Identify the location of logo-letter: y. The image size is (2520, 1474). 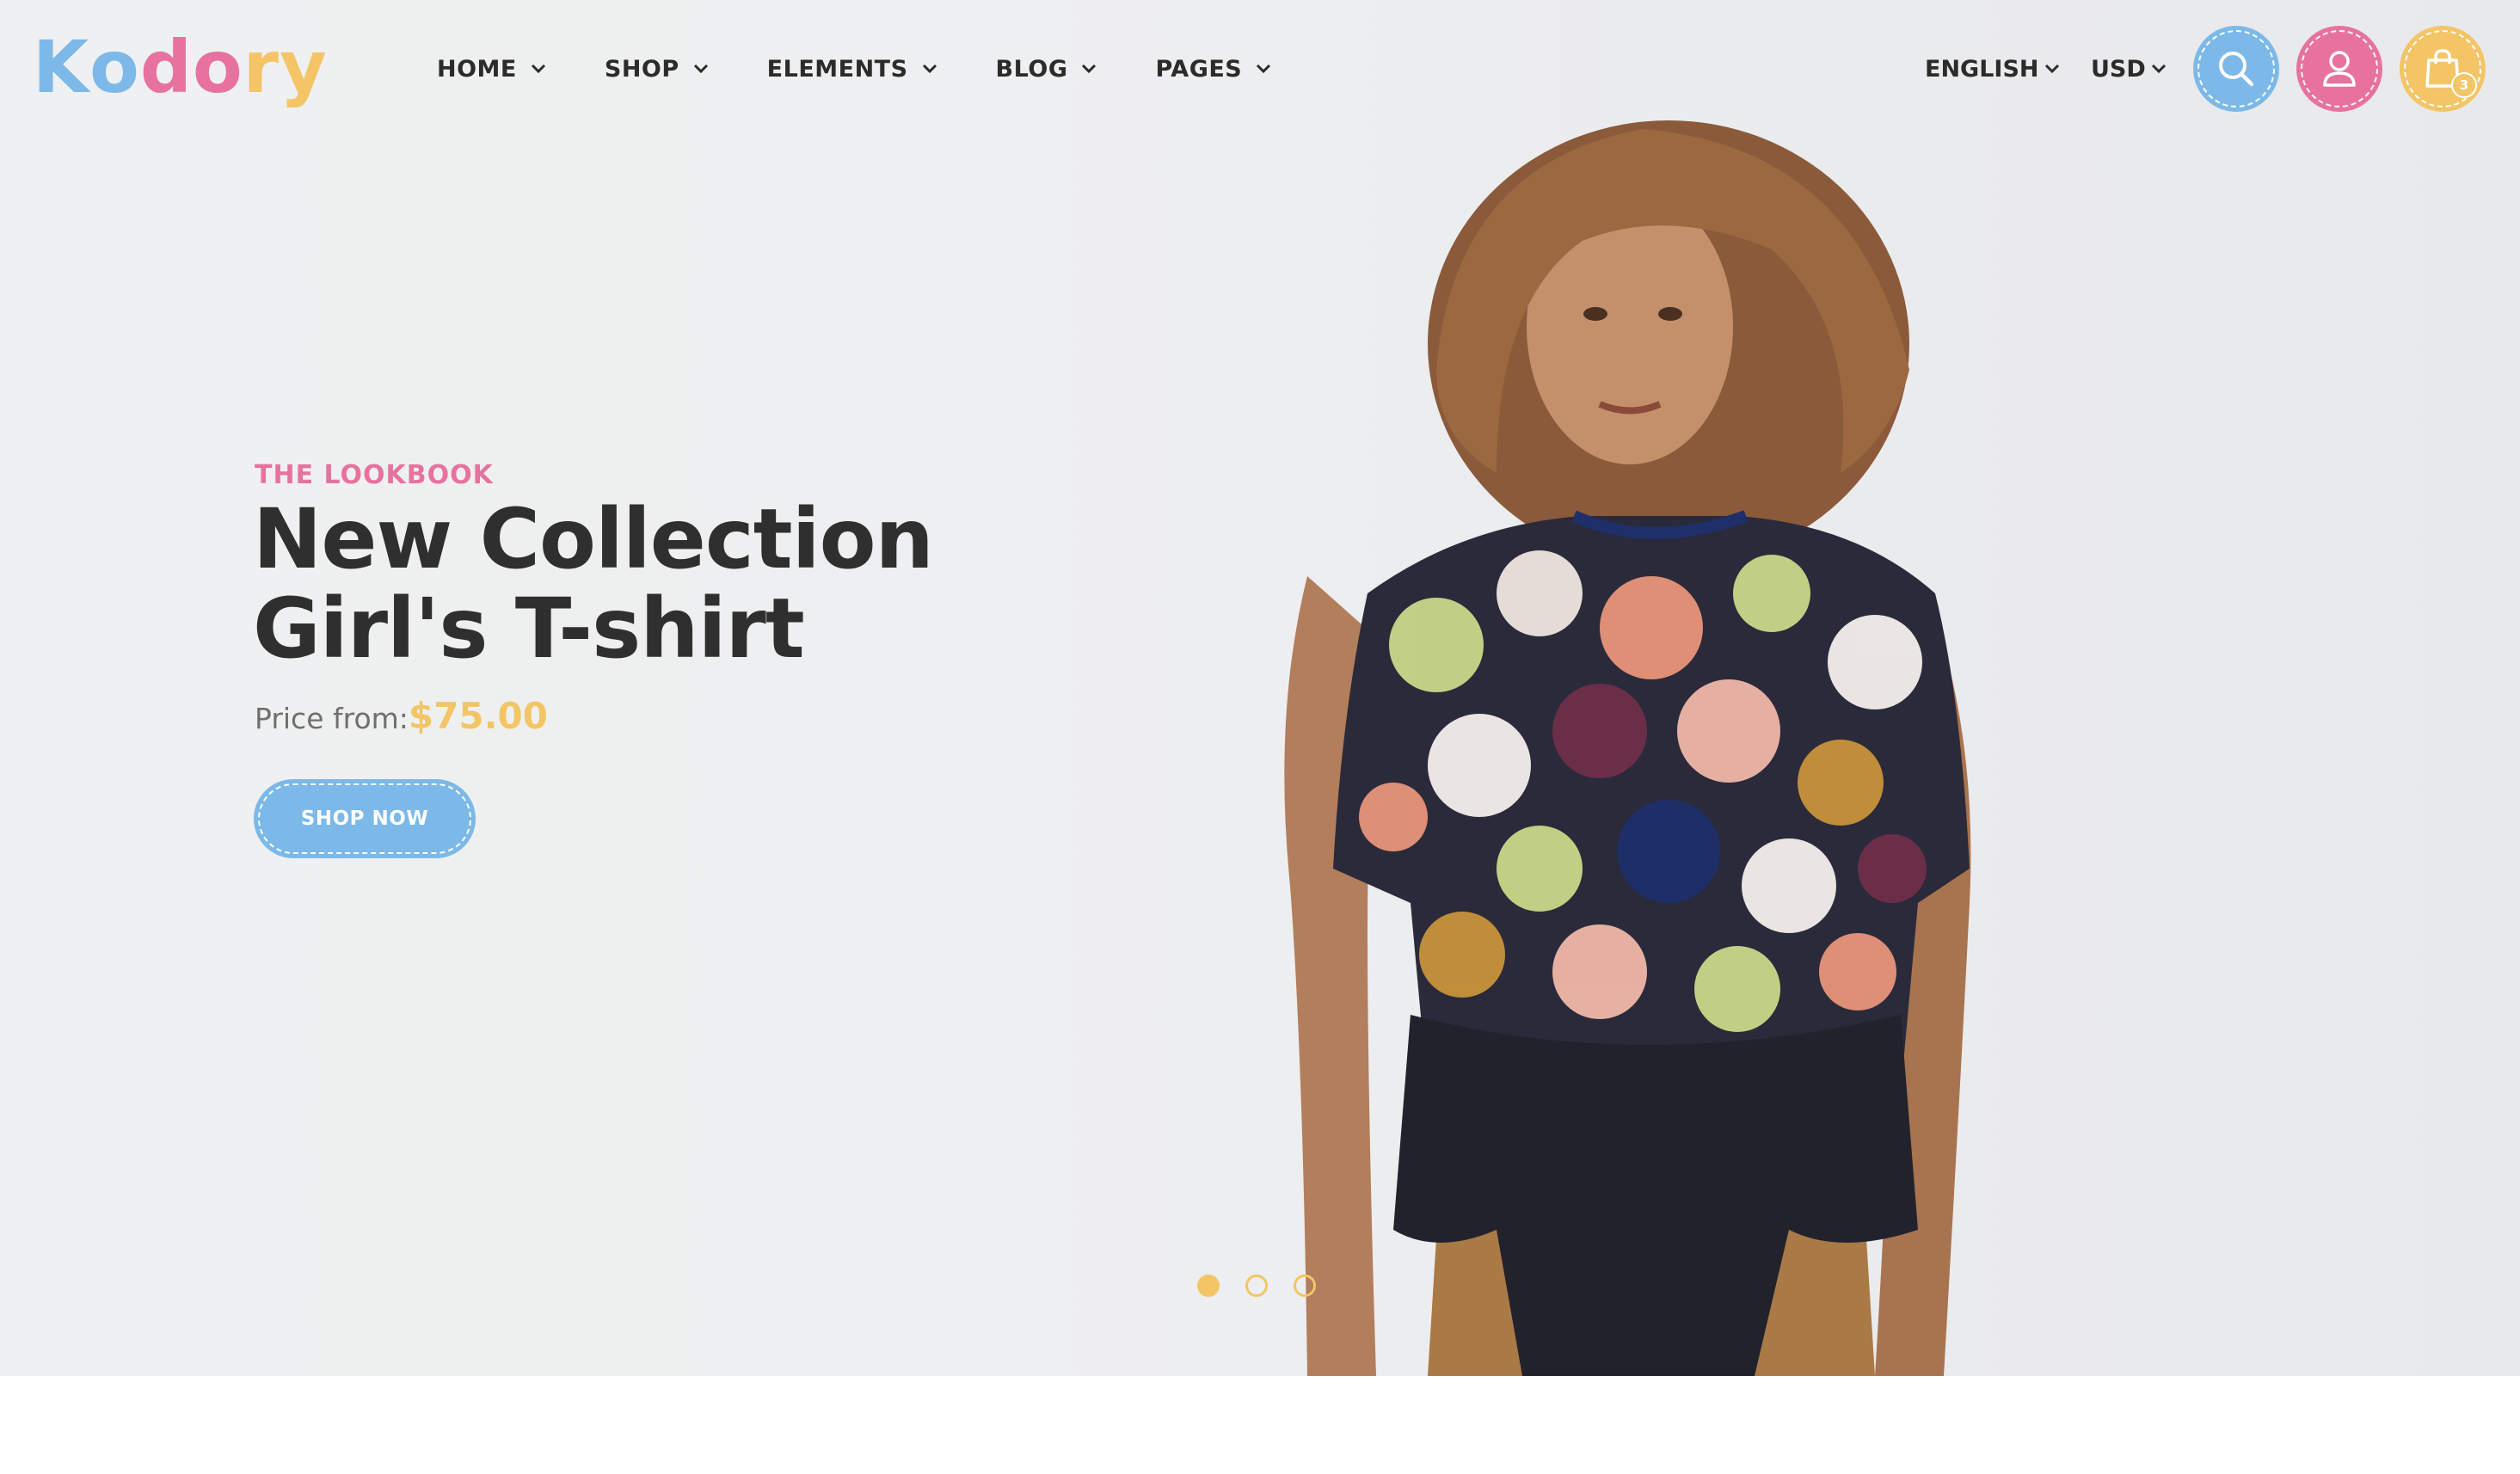
(304, 67).